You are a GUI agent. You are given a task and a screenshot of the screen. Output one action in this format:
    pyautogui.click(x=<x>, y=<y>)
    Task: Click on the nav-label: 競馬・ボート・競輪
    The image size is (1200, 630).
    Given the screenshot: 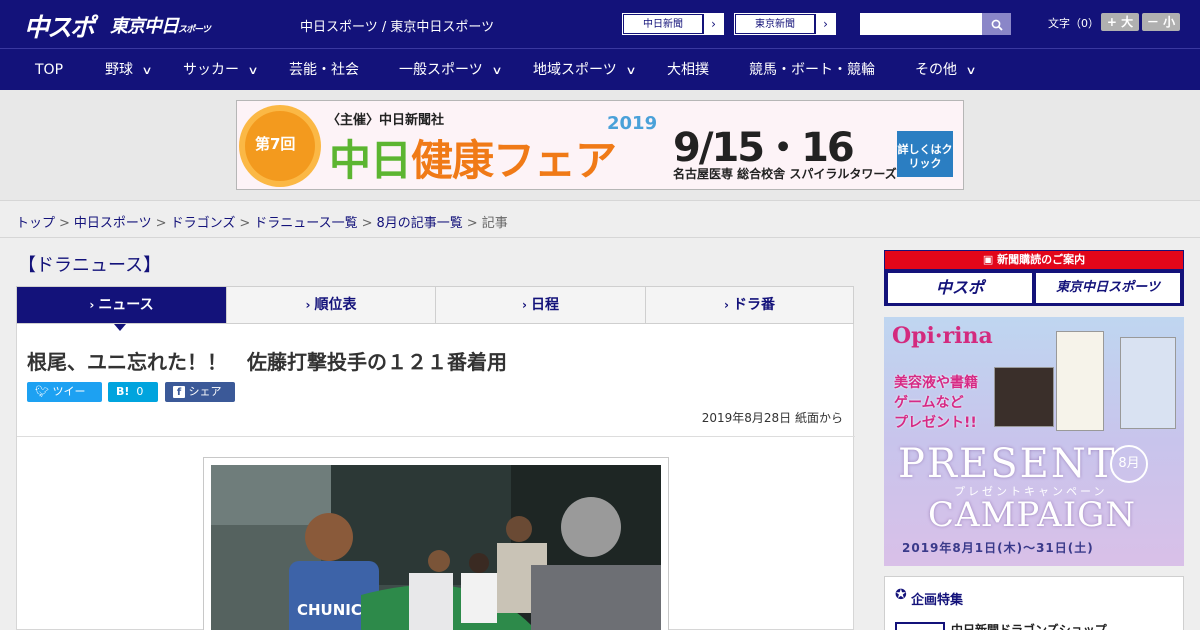 What is the action you would take?
    pyautogui.click(x=812, y=70)
    